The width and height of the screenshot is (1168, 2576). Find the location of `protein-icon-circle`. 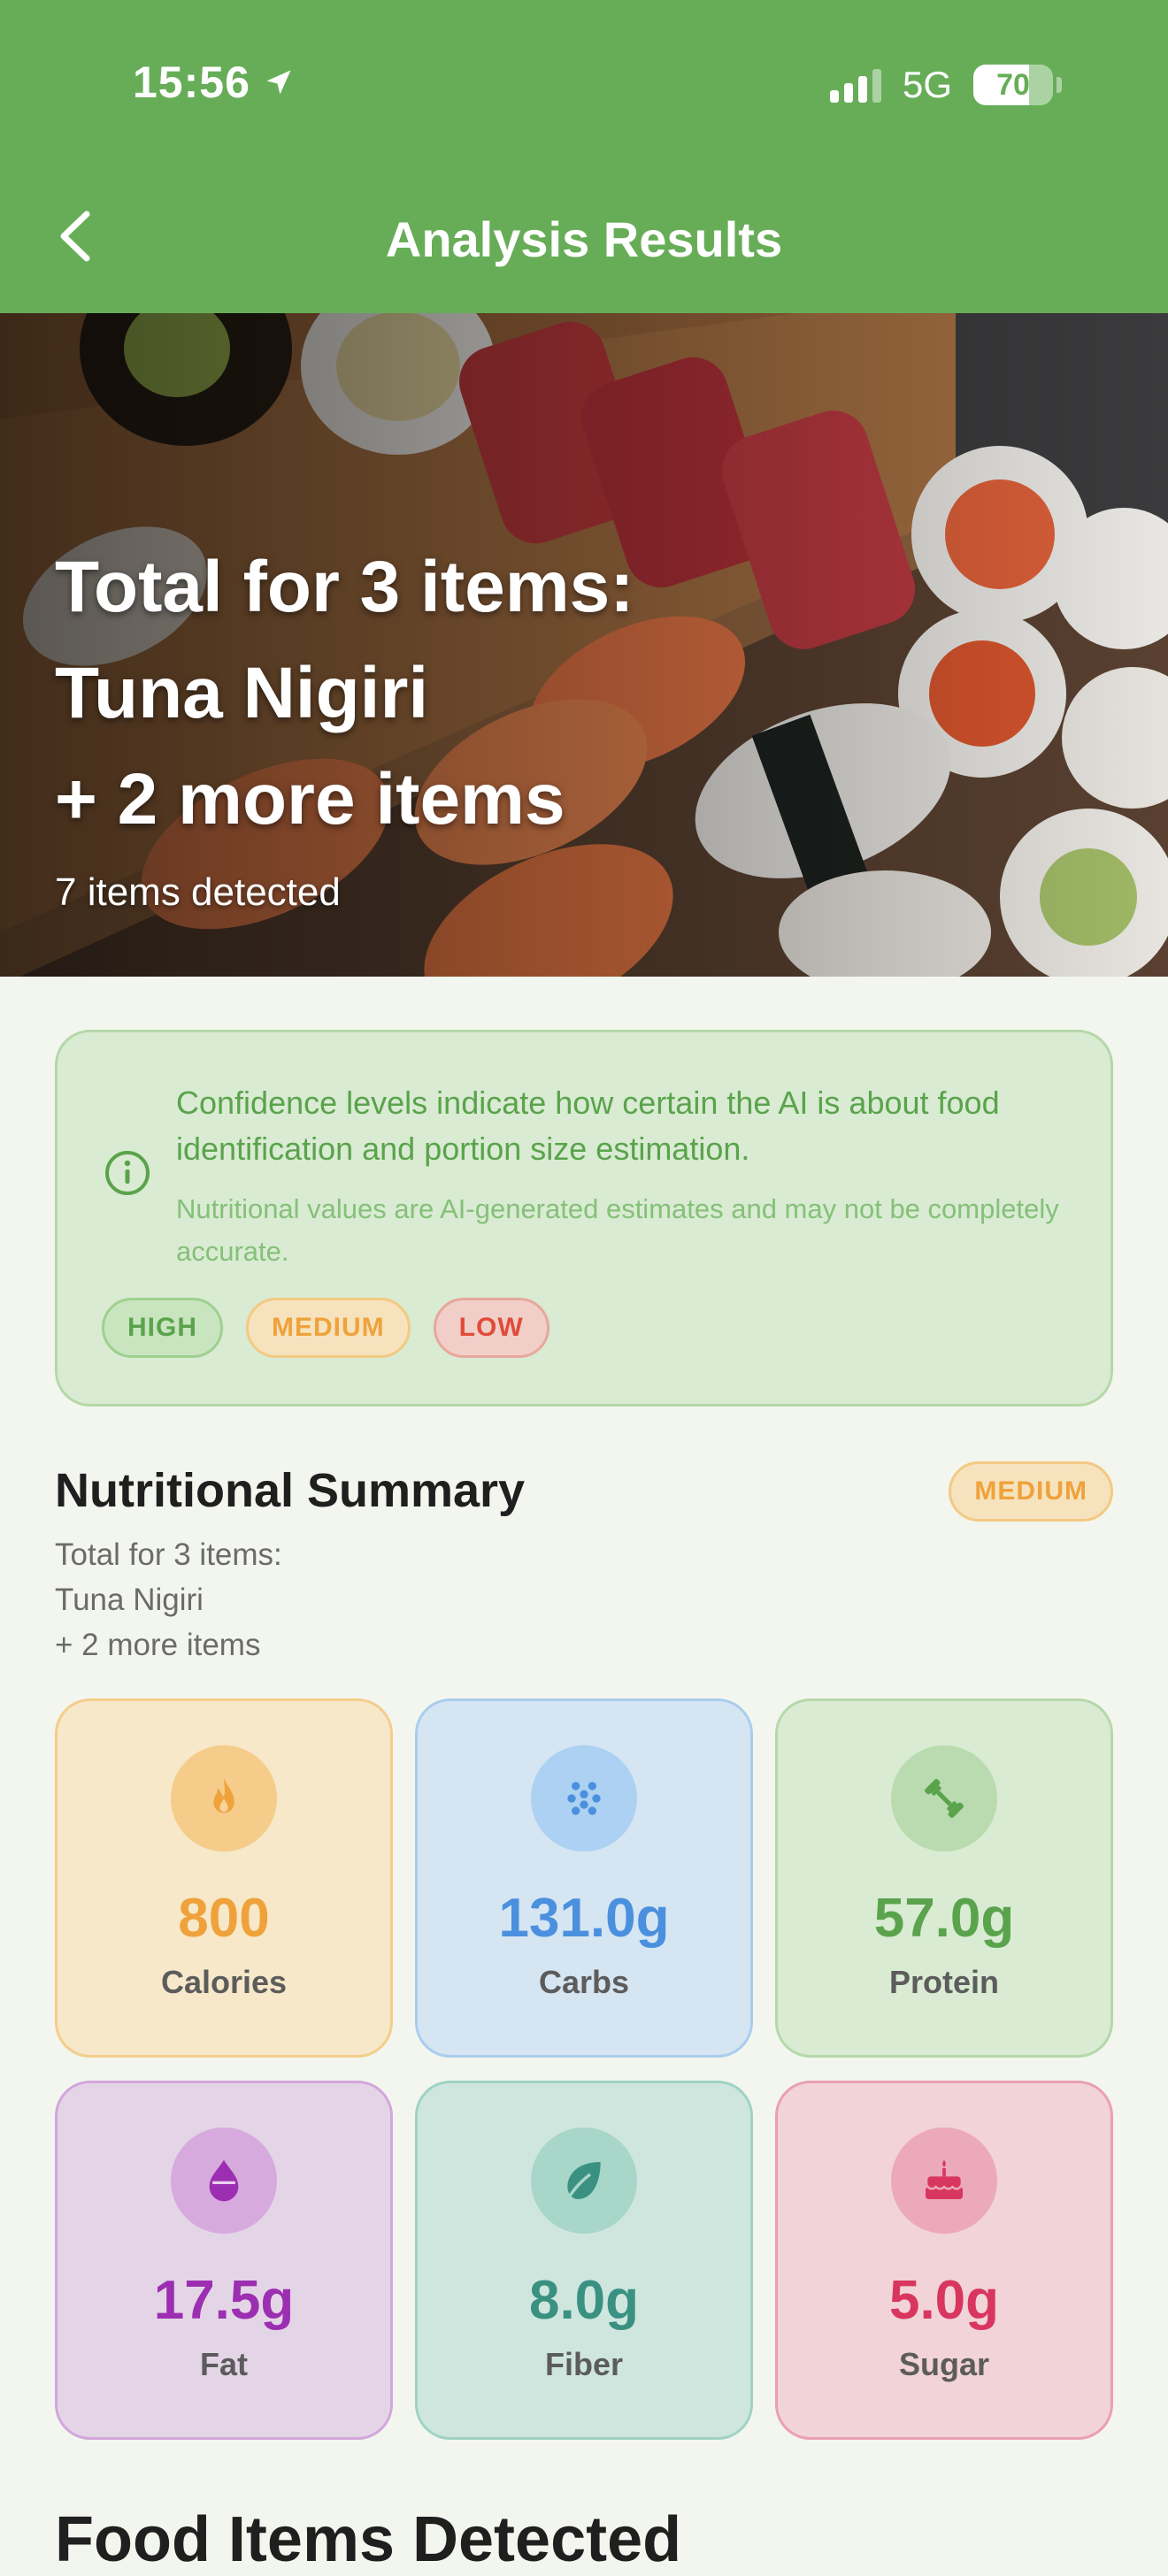

protein-icon-circle is located at coordinates (944, 1798).